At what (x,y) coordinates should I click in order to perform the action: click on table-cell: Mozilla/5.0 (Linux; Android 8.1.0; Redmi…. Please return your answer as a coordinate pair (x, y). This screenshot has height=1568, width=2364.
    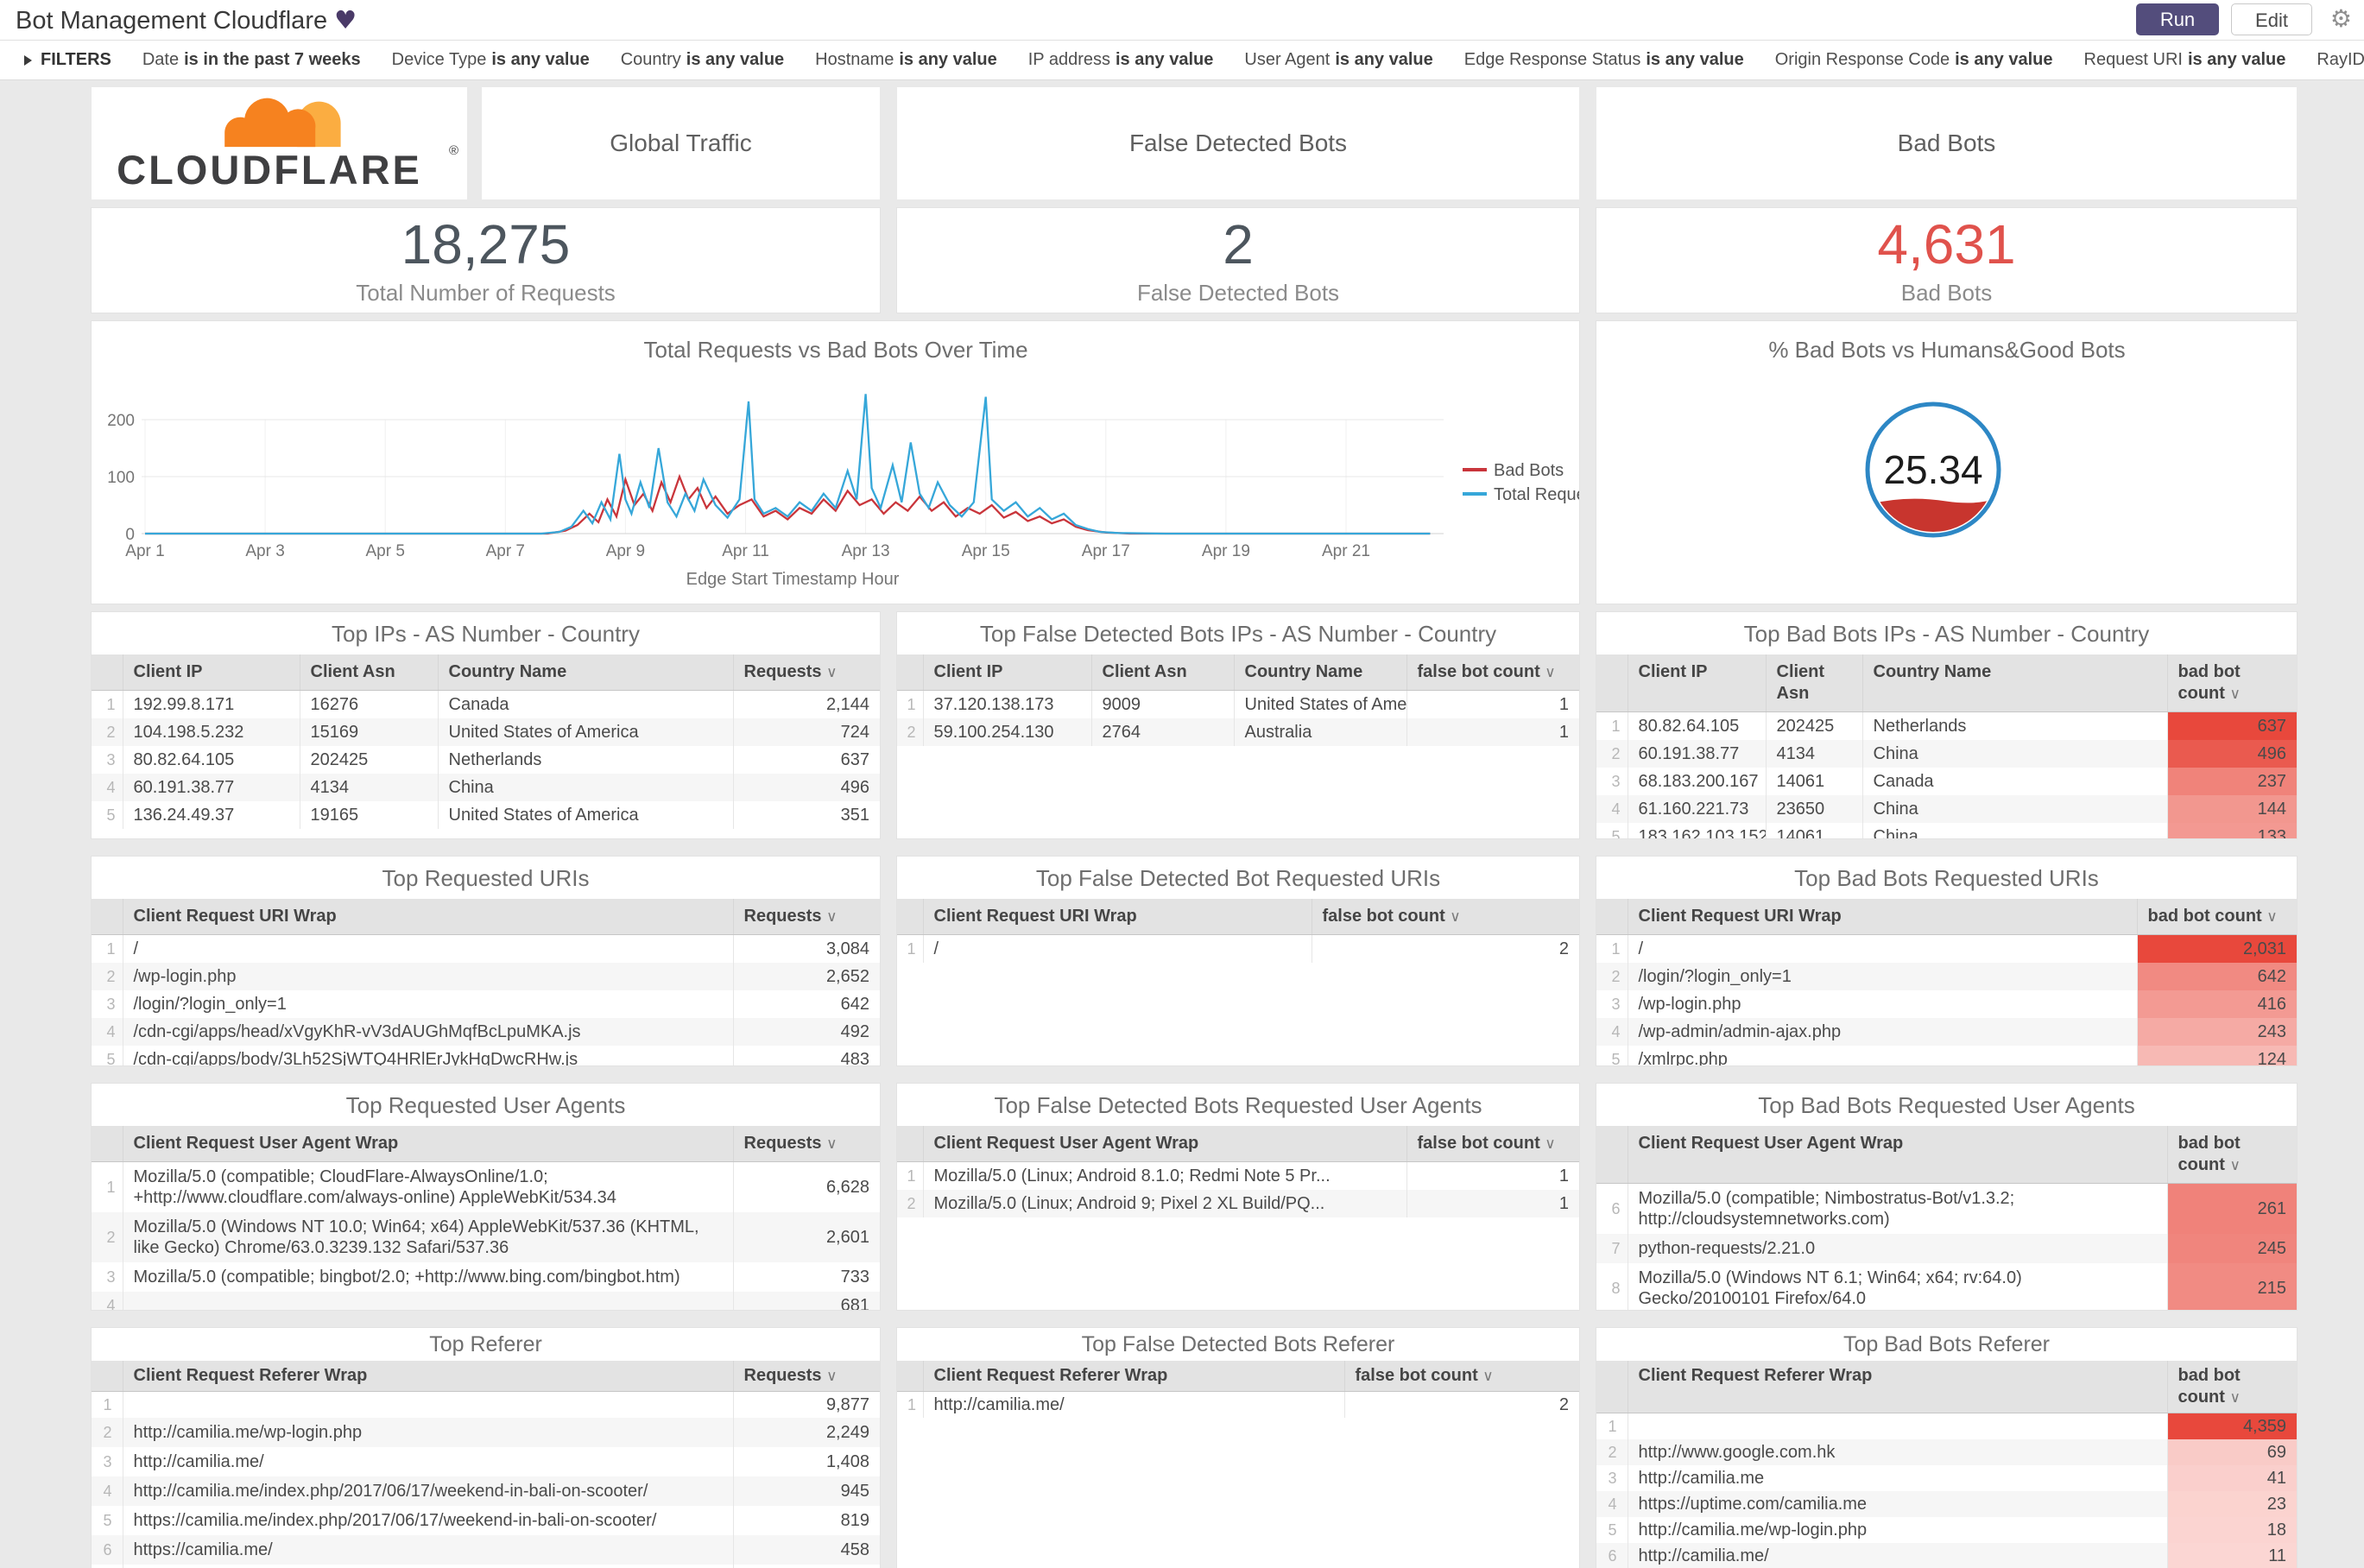
    Looking at the image, I should click on (1164, 1175).